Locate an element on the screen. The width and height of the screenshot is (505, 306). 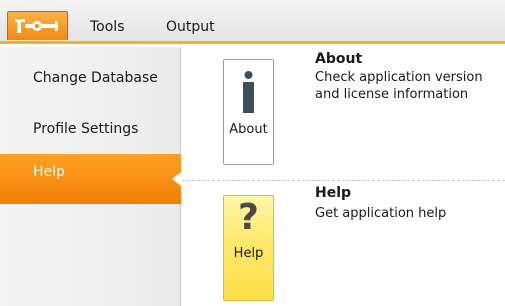
help-description: Get application help is located at coordinates (381, 213).